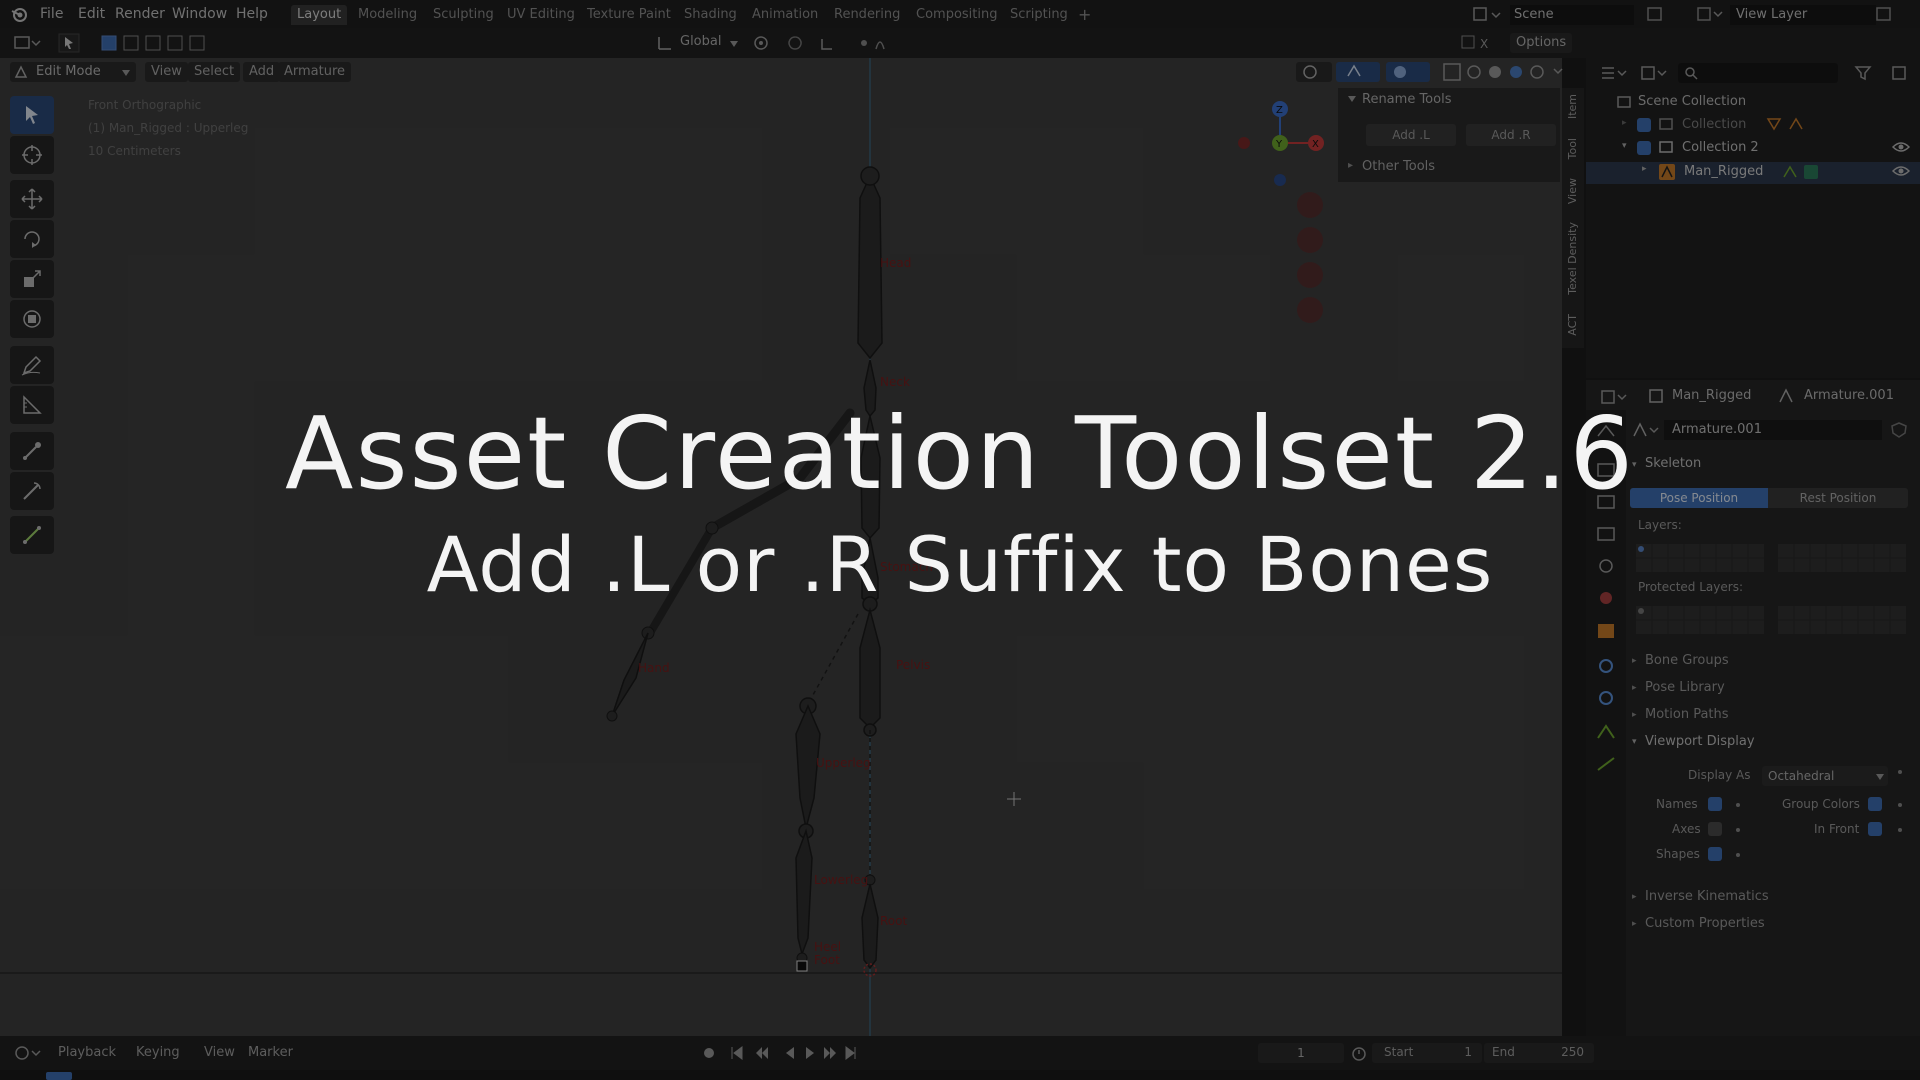  What do you see at coordinates (140, 14) in the screenshot?
I see `menu-render: Render` at bounding box center [140, 14].